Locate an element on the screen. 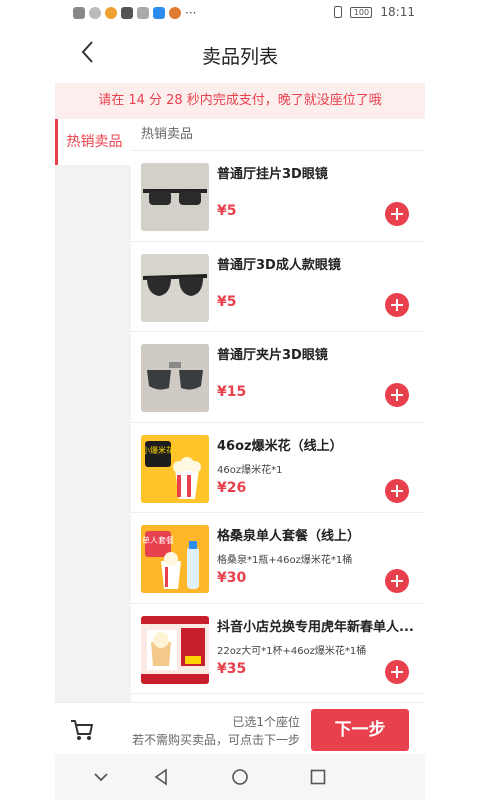  sim-icon is located at coordinates (79, 13).